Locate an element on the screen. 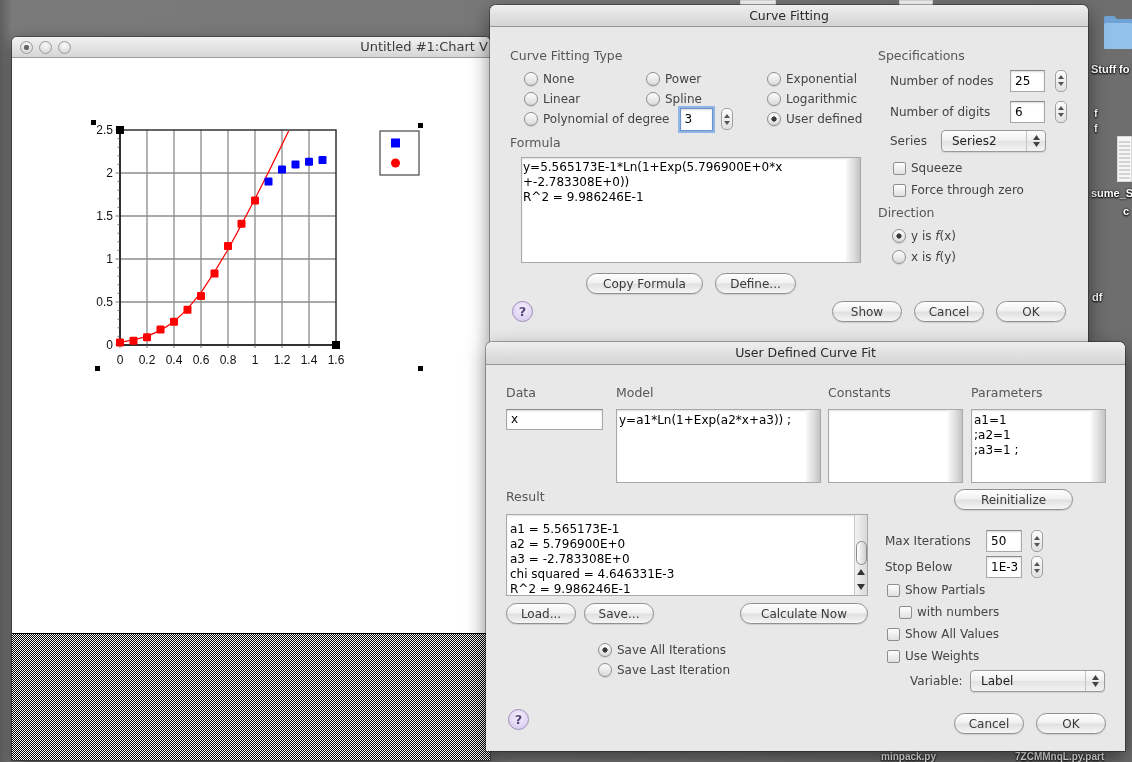  radio-label: Save All Iterations is located at coordinates (672, 650).